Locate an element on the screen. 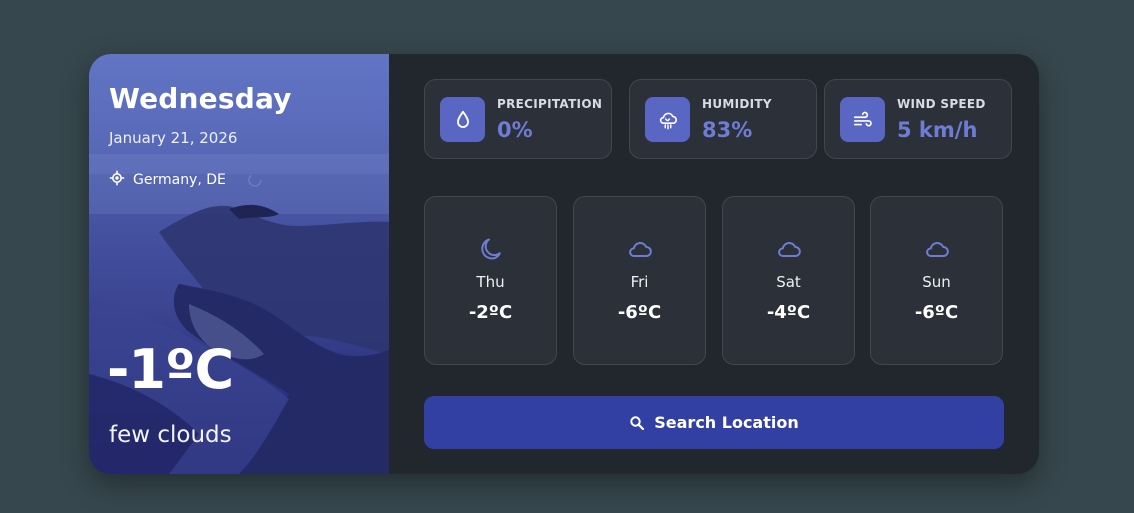  forecast-card-fri: Fri -6ºC is located at coordinates (639, 280).